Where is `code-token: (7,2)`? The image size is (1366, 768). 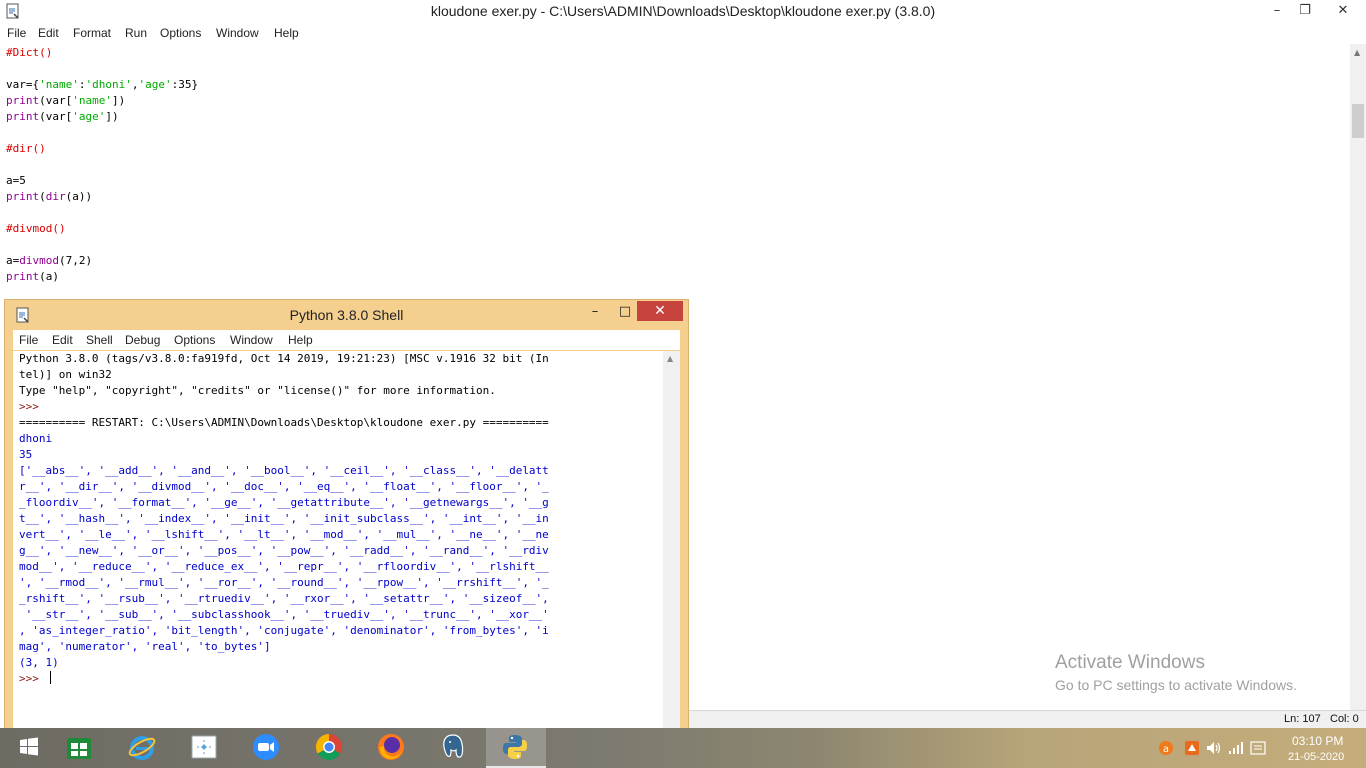 code-token: (7,2) is located at coordinates (76, 260).